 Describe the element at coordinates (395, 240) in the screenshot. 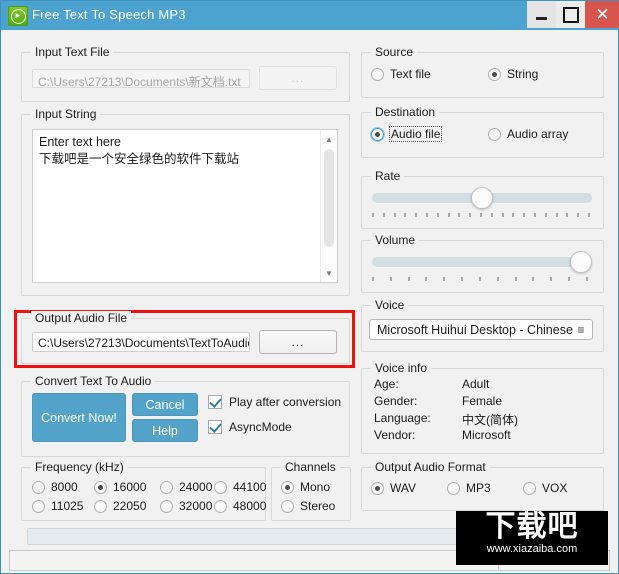

I see `volume-legend: Volume` at that location.